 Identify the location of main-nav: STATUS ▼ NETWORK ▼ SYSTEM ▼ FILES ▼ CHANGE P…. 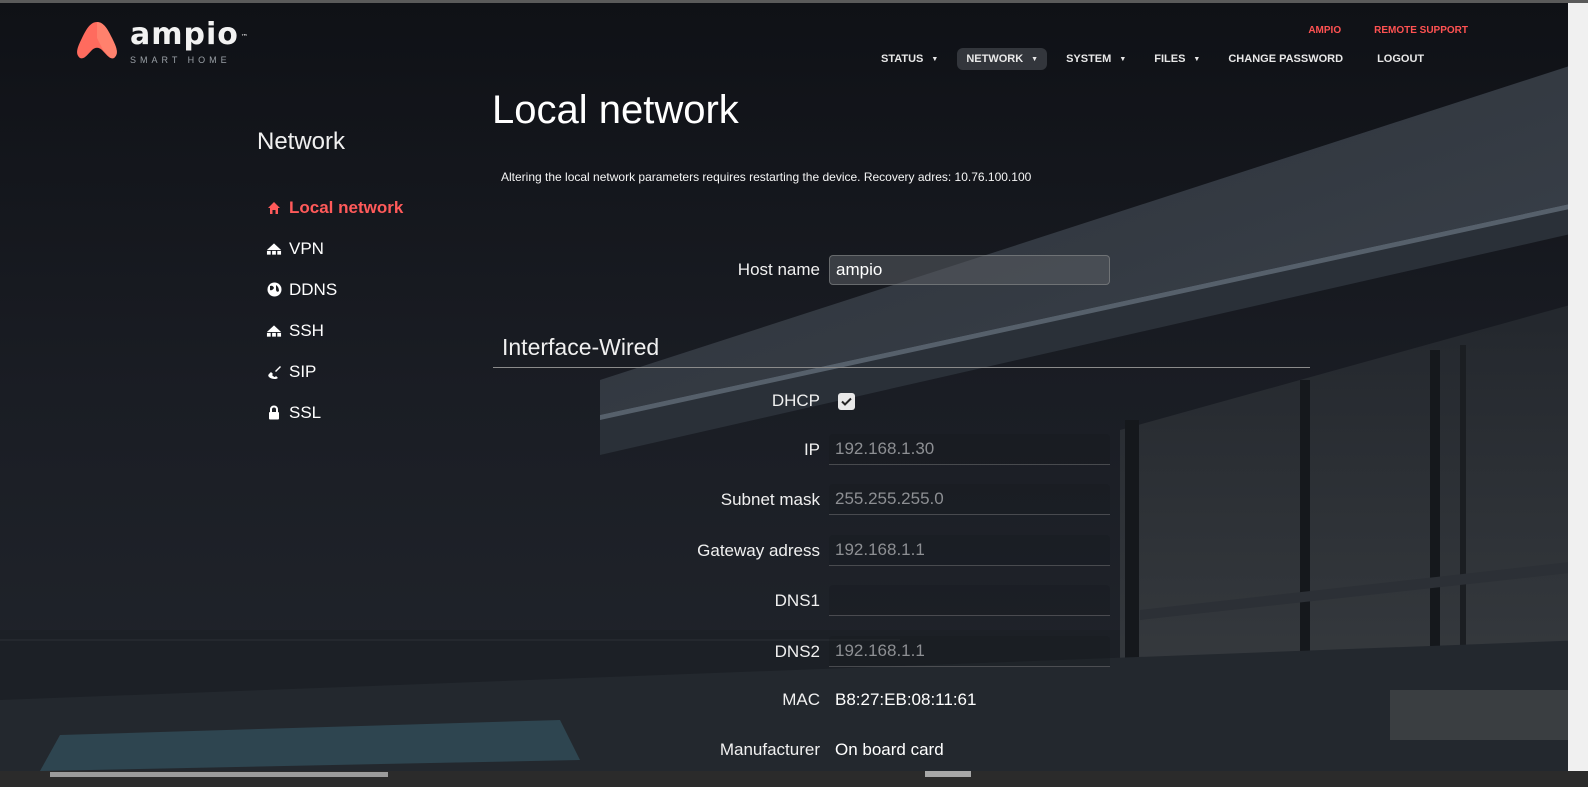
(1157, 59).